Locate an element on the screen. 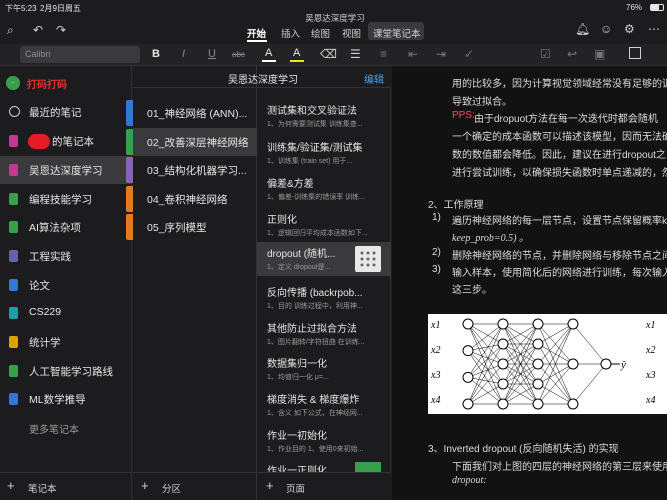 The width and height of the screenshot is (667, 500). tab-class-notebook: 课堂笔记本 is located at coordinates (397, 33).